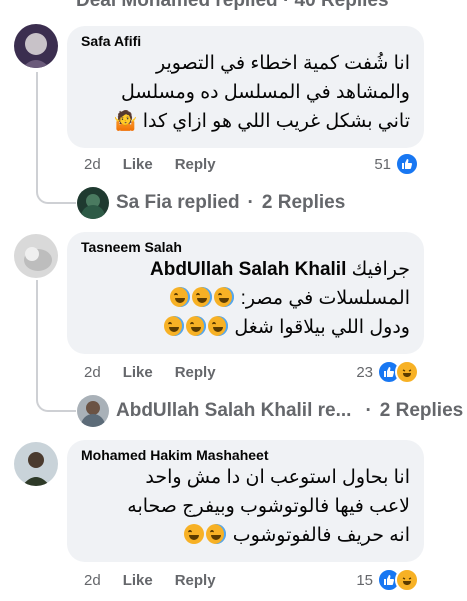 The image size is (467, 601). I want to click on reaction-count: 51, so click(382, 164).